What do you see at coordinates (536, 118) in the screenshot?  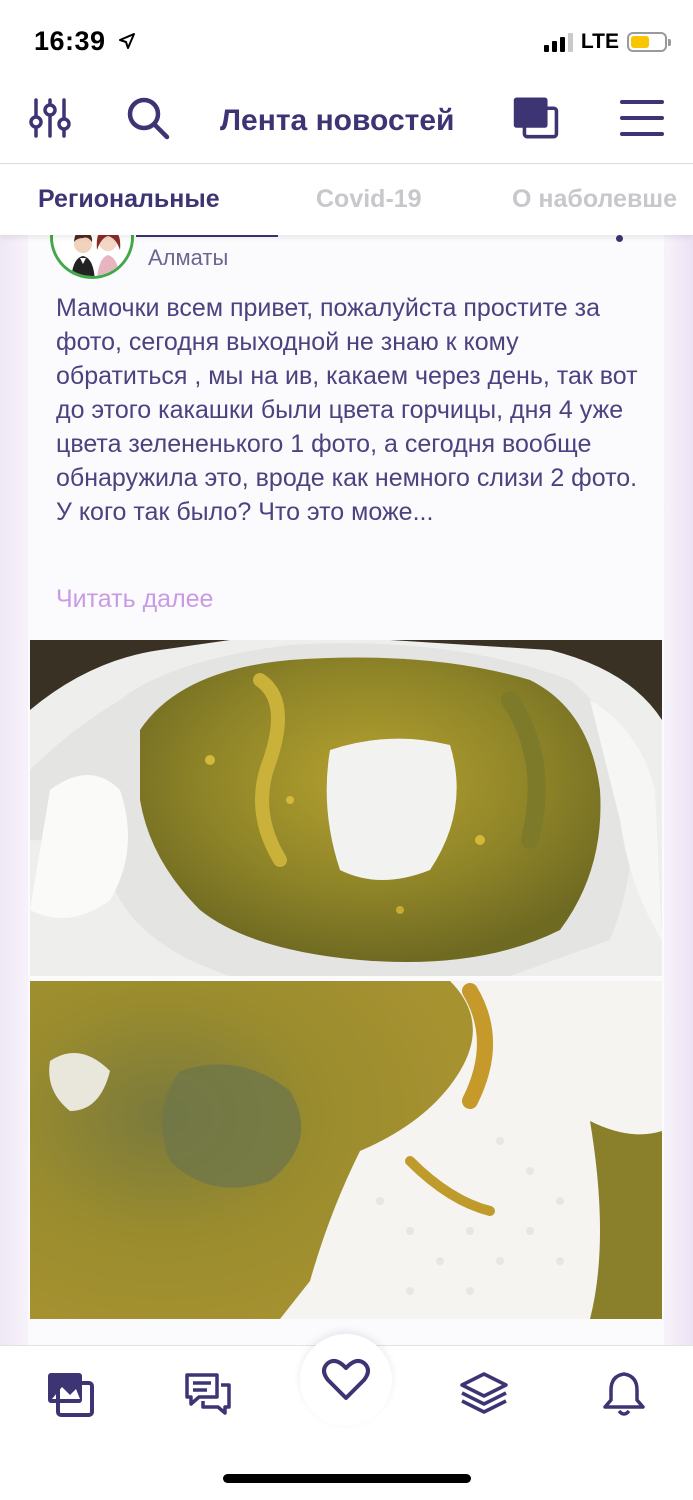 I see `gallery-icon` at bounding box center [536, 118].